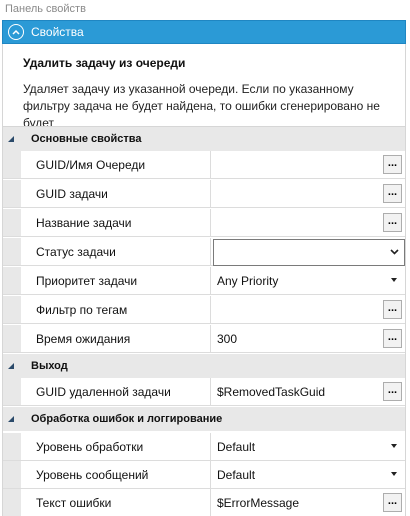  What do you see at coordinates (308, 309) in the screenshot?
I see `tag-filter-value` at bounding box center [308, 309].